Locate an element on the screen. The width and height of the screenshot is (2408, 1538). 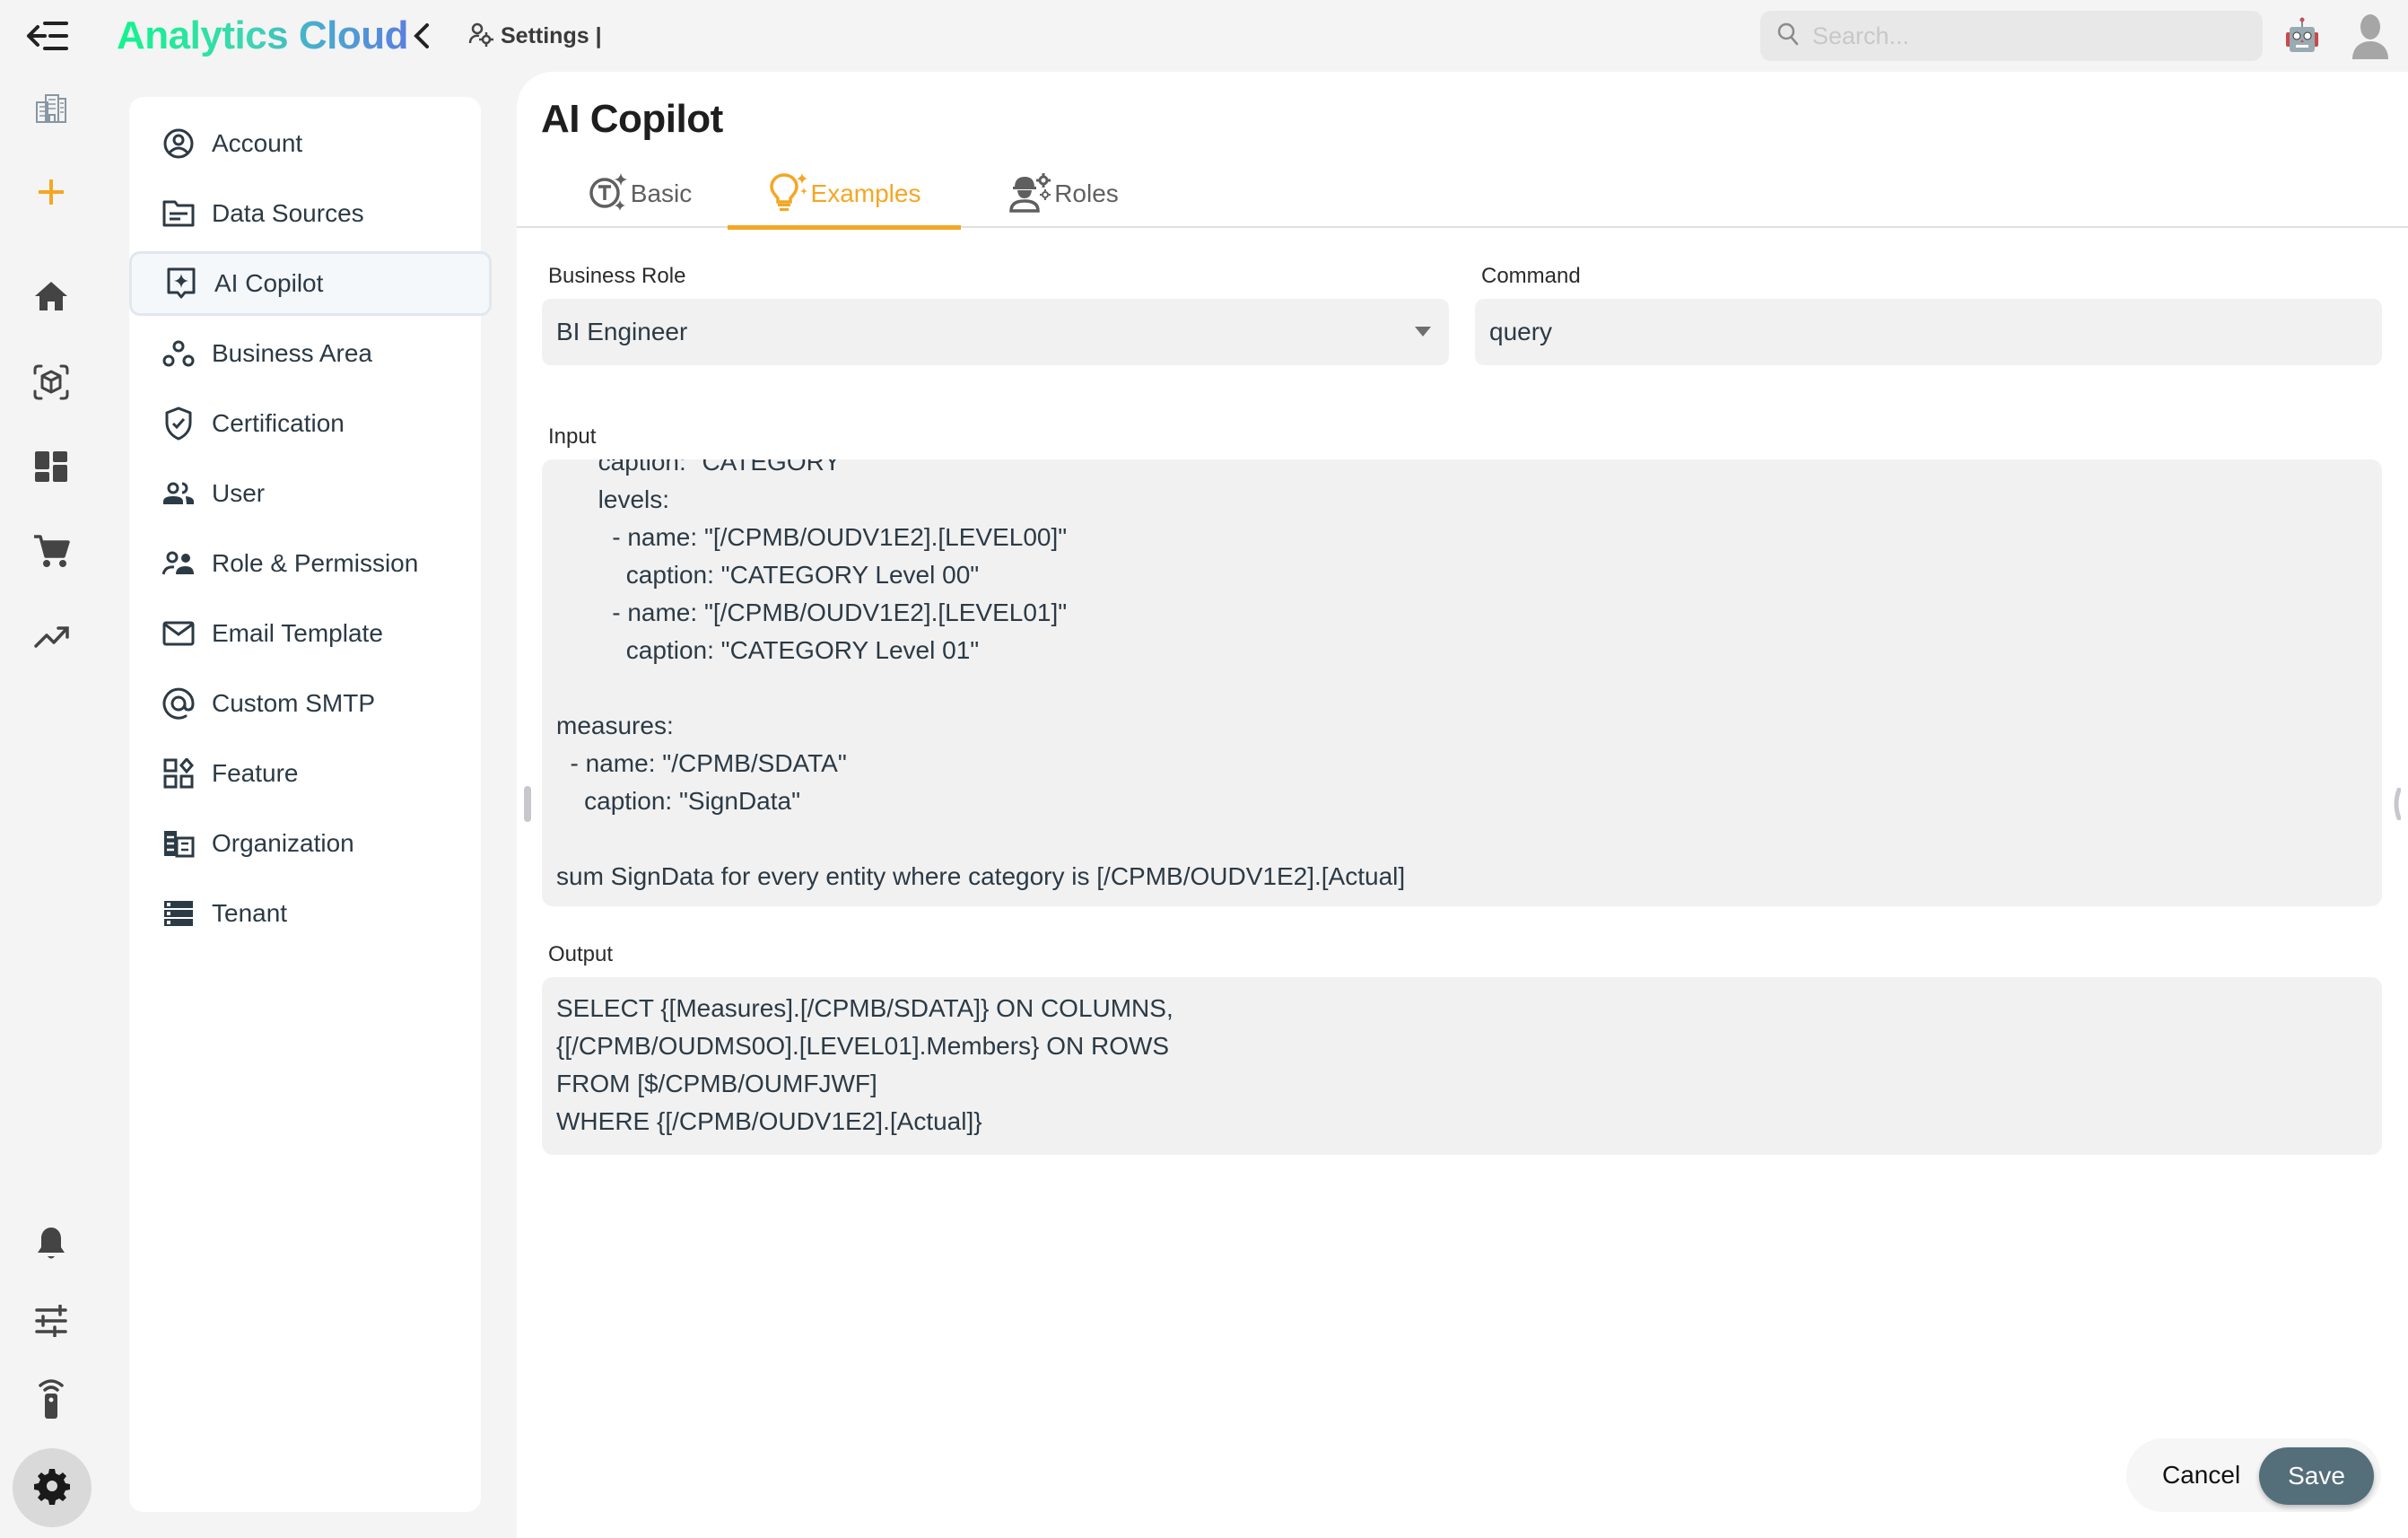
dashboard-icon is located at coordinates (51, 466).